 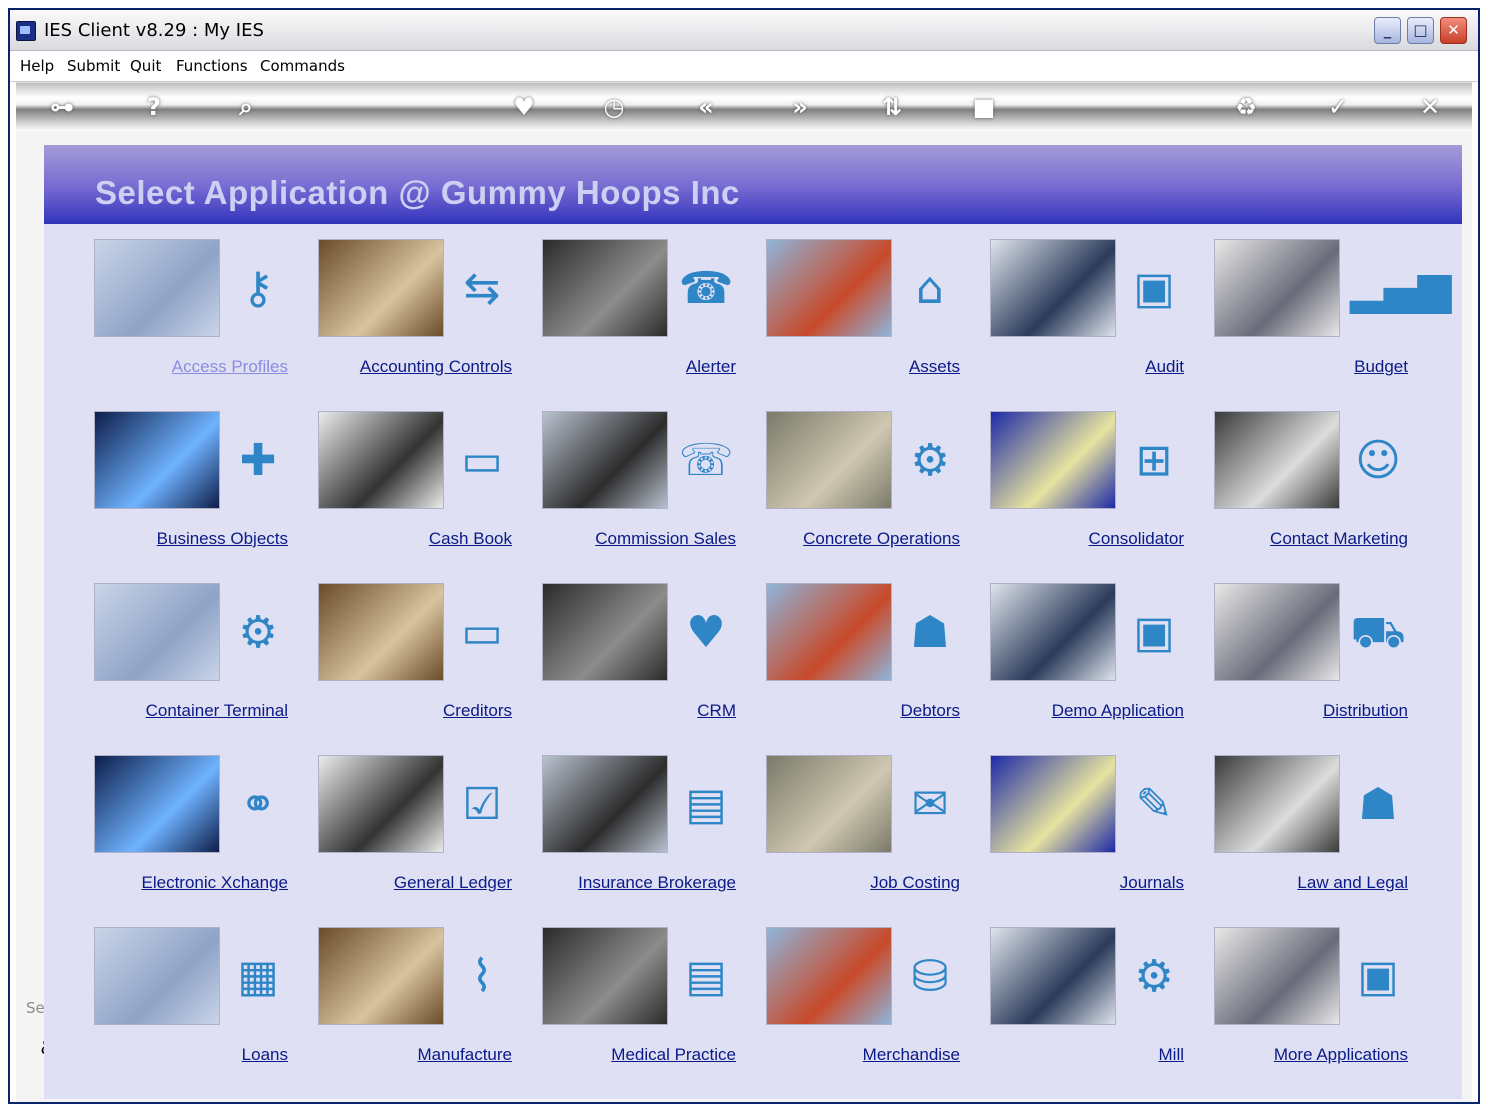 What do you see at coordinates (381, 804) in the screenshot?
I see `papers-photo` at bounding box center [381, 804].